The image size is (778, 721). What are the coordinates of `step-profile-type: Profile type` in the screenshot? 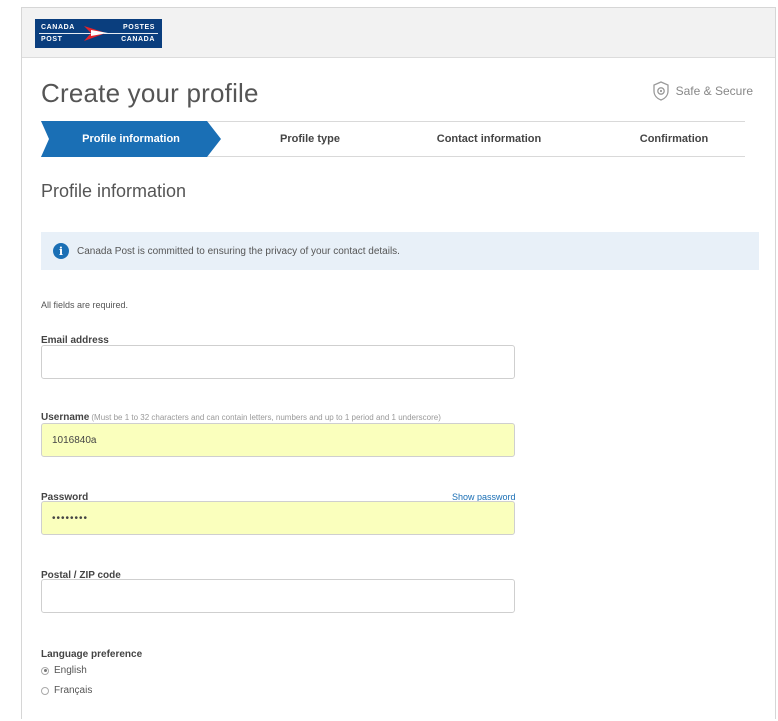 It's located at (310, 139).